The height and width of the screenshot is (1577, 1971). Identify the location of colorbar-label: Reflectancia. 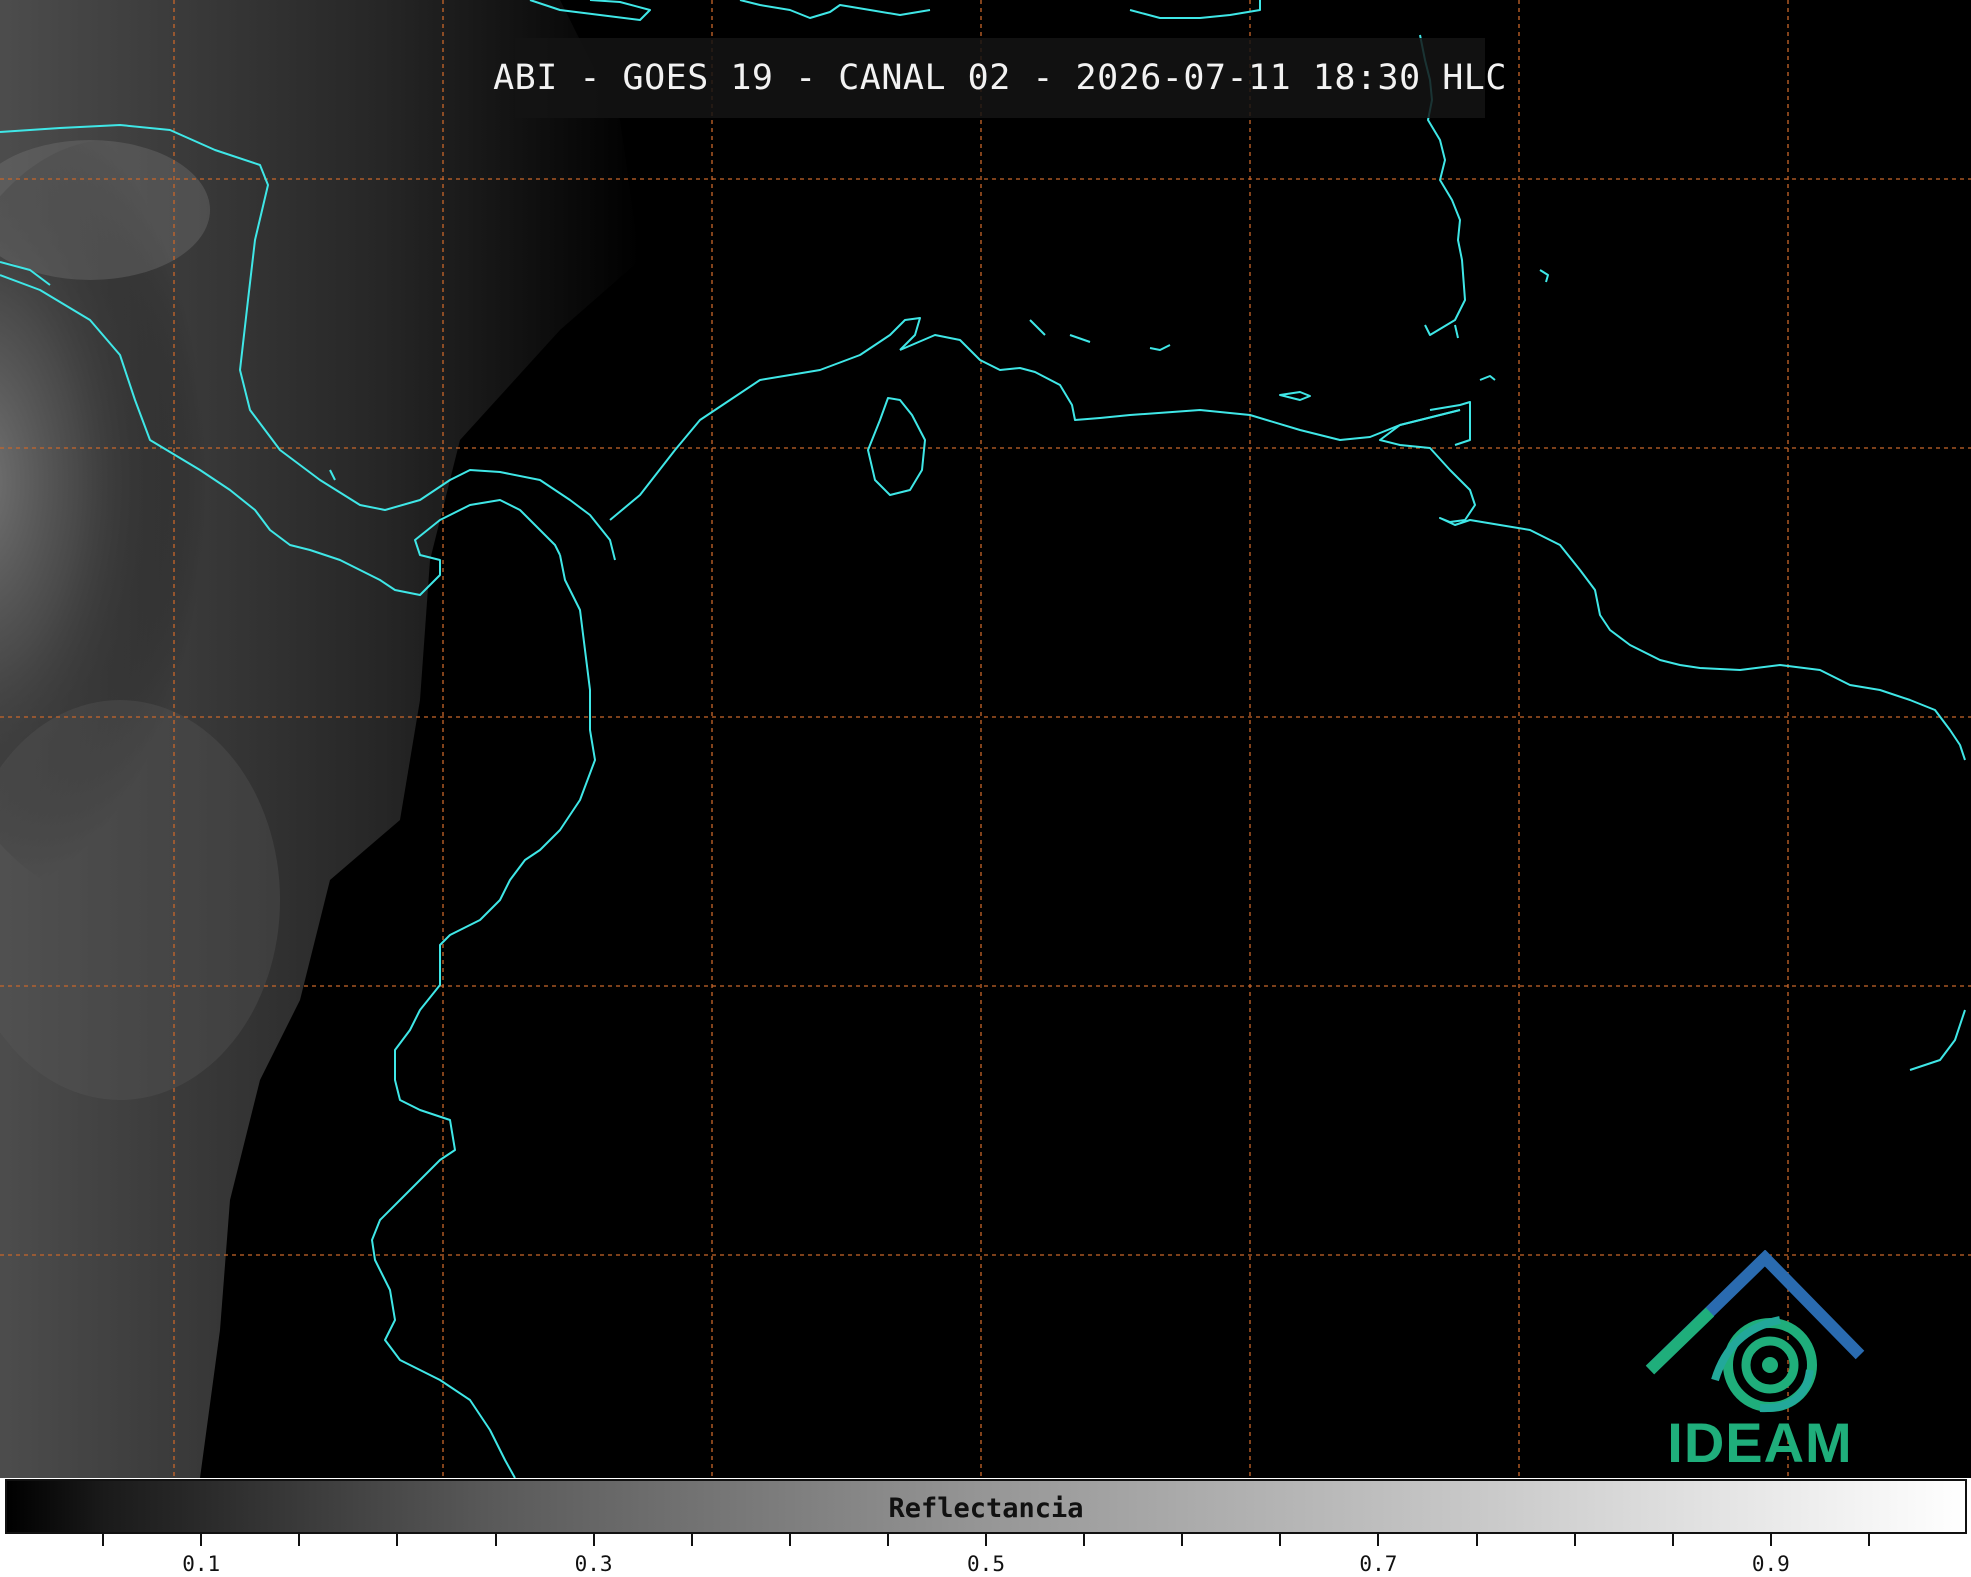
(986, 1508).